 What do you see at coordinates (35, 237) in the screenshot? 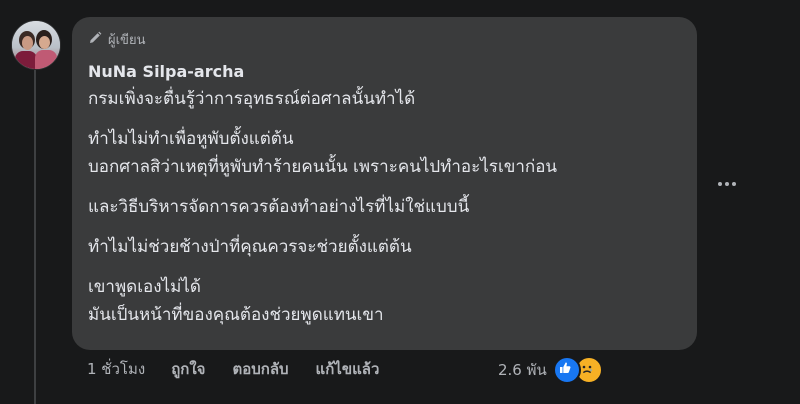
I see `thread-line` at bounding box center [35, 237].